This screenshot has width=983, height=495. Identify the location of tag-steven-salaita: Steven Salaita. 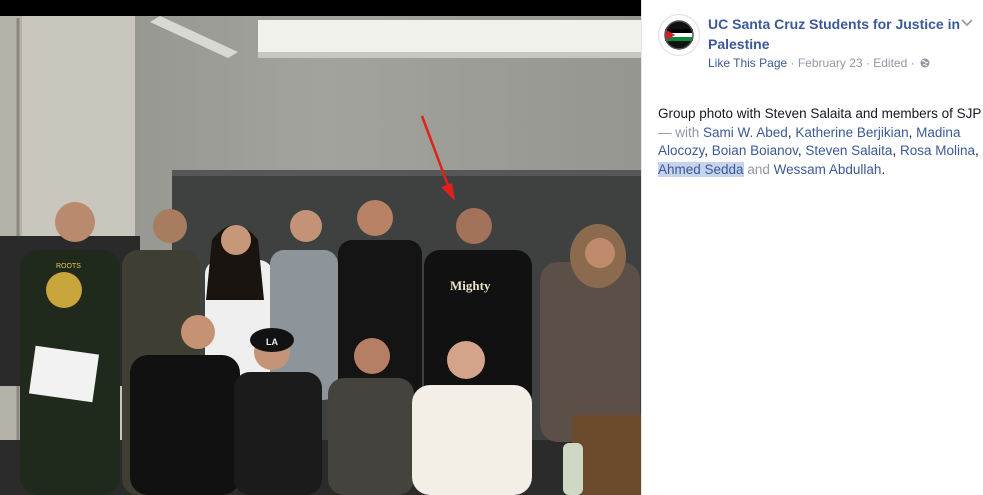
(848, 150).